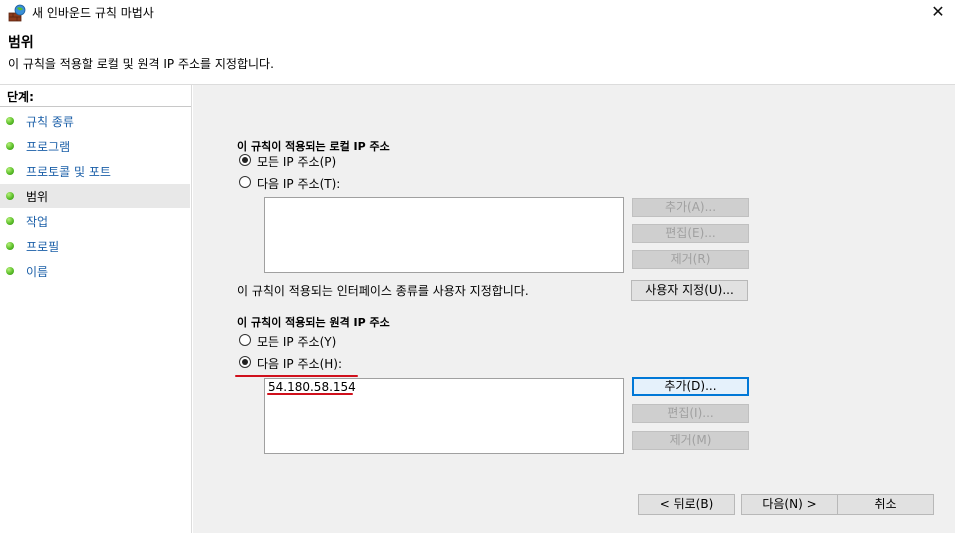 This screenshot has height=533, width=955. I want to click on close-button: ✕, so click(938, 12).